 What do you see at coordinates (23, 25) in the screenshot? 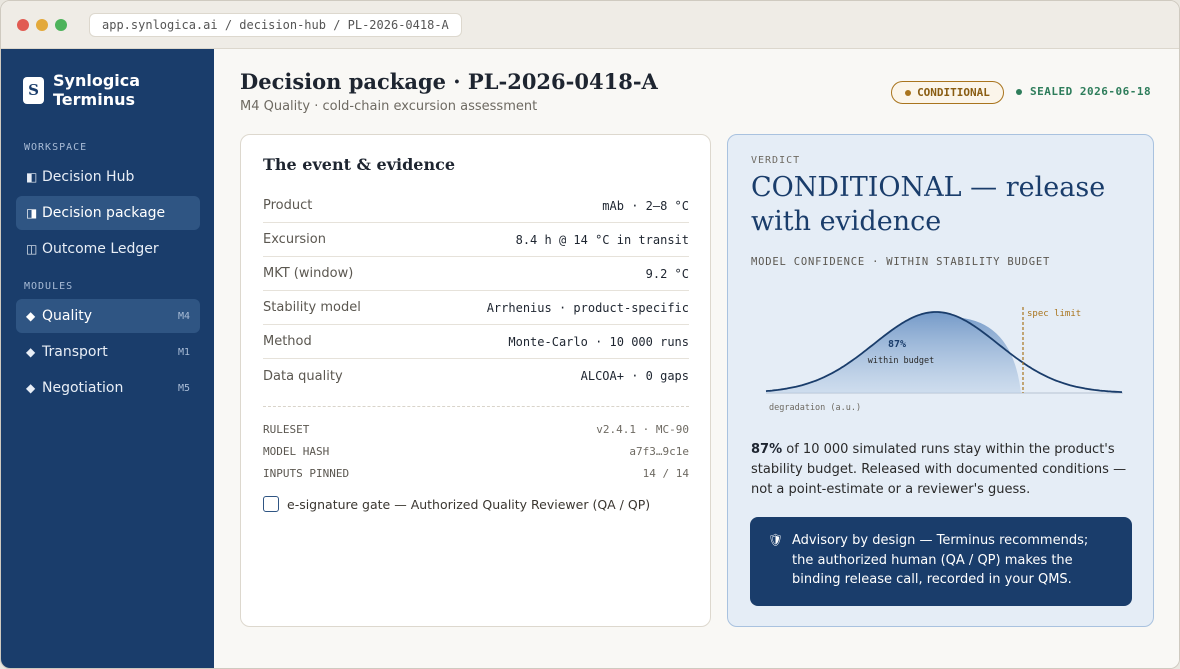
I see `close-window-button` at bounding box center [23, 25].